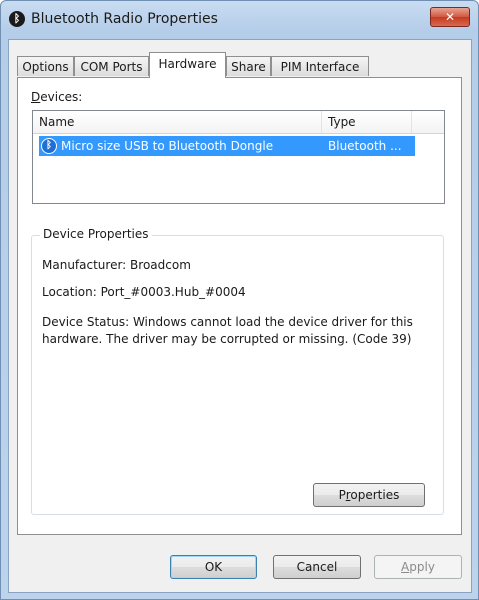 The image size is (479, 600). Describe the element at coordinates (320, 66) in the screenshot. I see `tab-pim-interface: PIM Interface` at that location.